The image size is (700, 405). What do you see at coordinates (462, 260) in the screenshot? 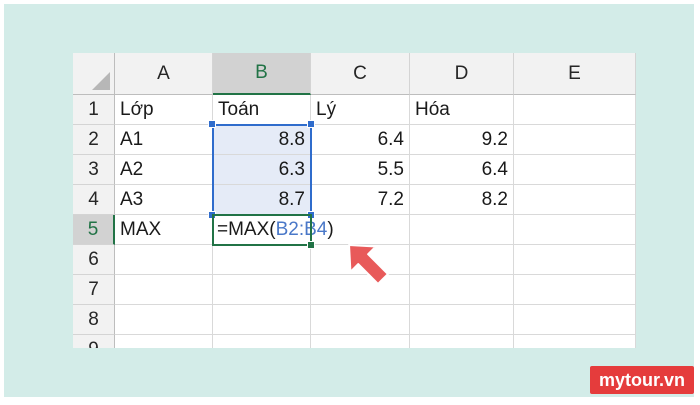
I see `cell-d6` at bounding box center [462, 260].